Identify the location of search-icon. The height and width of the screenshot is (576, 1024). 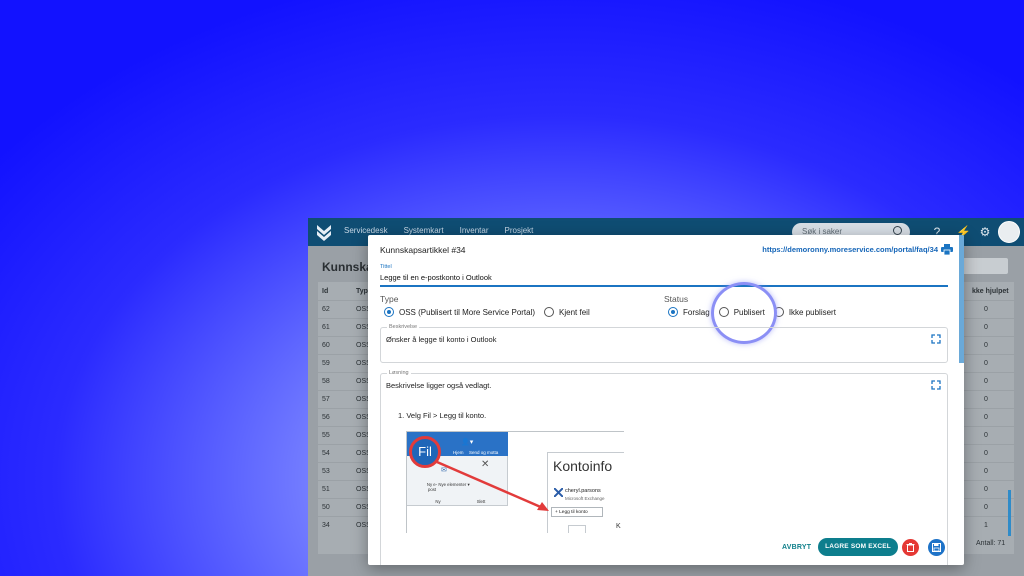
(897, 230).